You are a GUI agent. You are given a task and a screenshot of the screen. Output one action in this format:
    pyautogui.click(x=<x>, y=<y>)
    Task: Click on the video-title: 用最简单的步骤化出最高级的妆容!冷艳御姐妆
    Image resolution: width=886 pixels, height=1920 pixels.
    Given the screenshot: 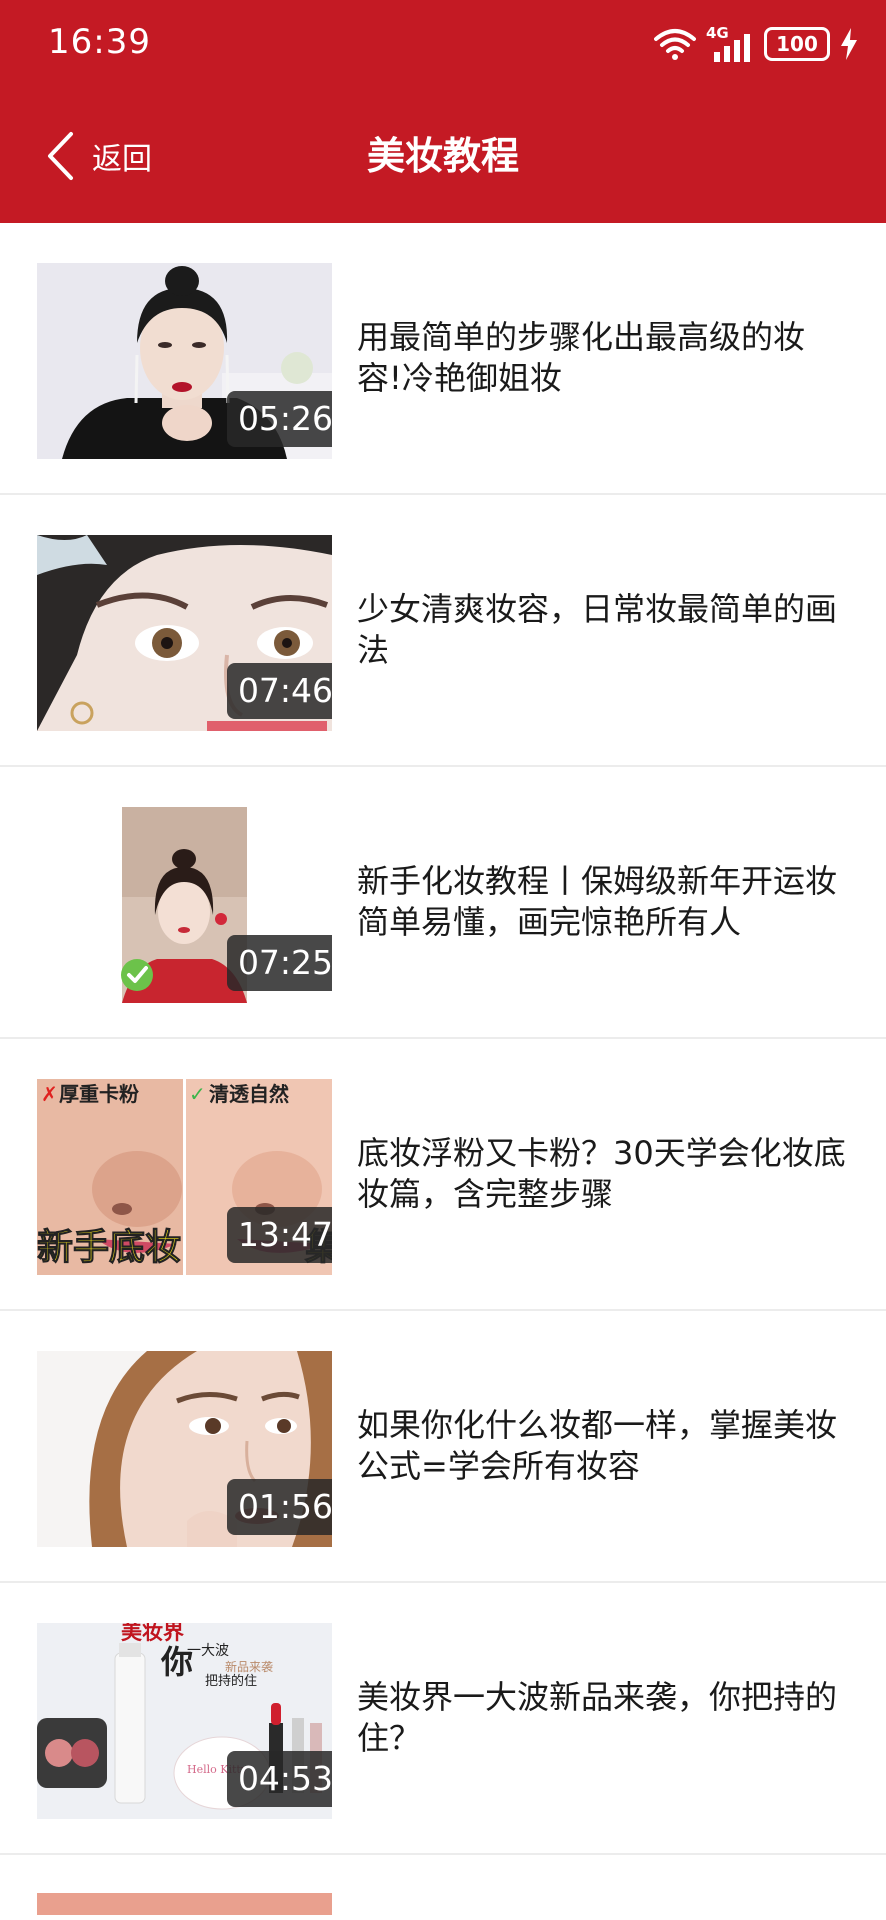 What is the action you would take?
    pyautogui.click(x=602, y=358)
    